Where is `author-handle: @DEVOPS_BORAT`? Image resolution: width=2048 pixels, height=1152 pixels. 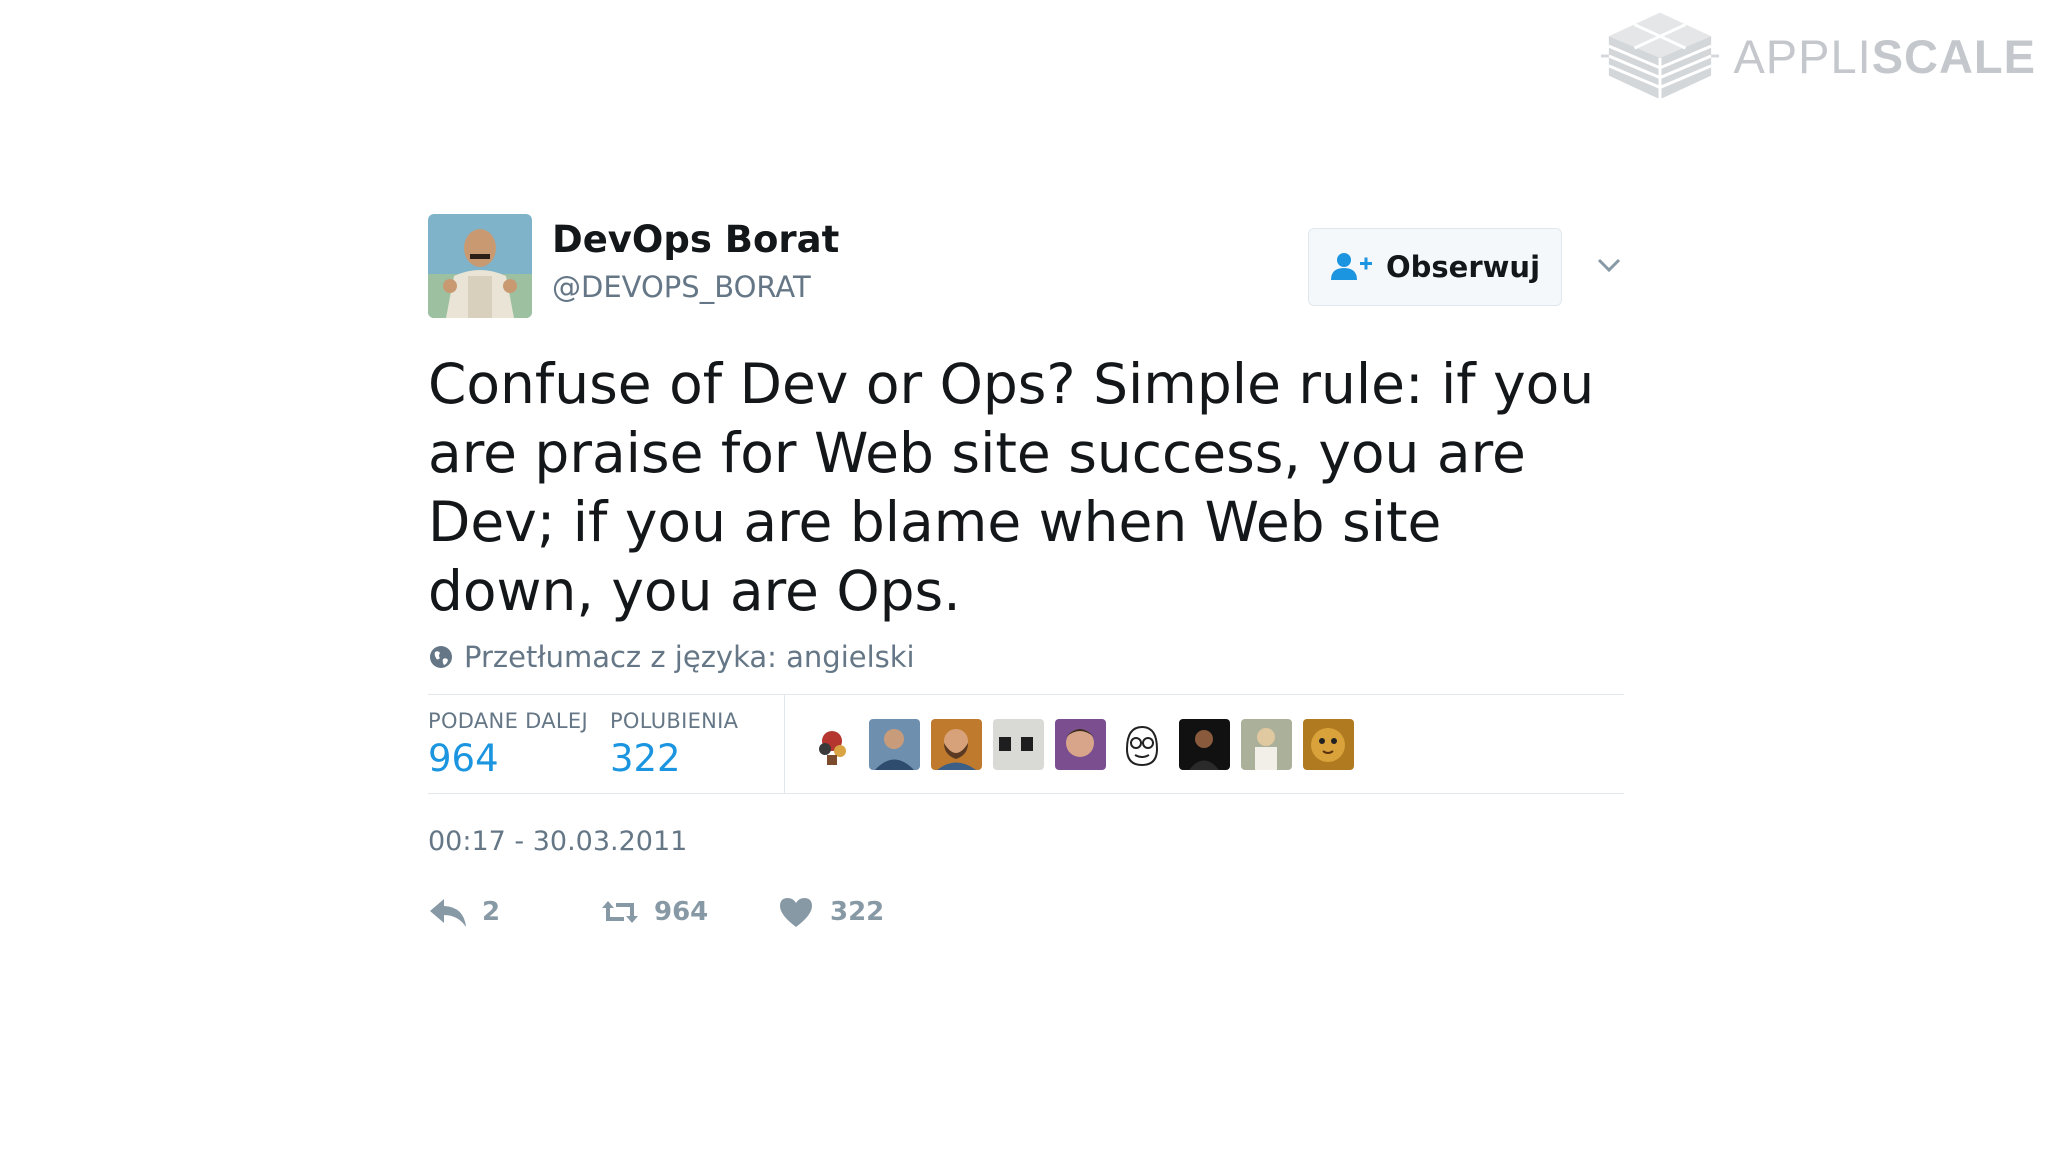
author-handle: @DEVOPS_BORAT is located at coordinates (681, 287).